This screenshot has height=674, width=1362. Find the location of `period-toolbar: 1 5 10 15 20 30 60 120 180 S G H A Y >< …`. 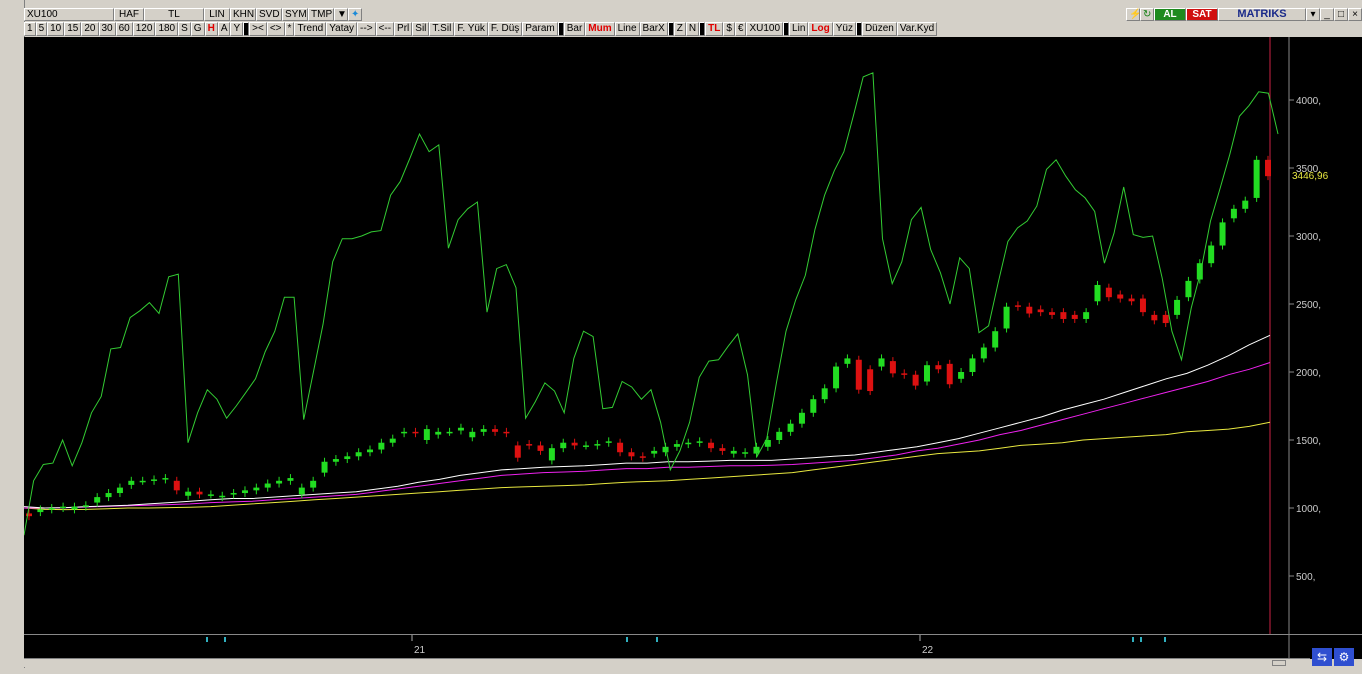

period-toolbar: 1 5 10 15 20 30 60 120 180 S G H A Y >< … is located at coordinates (693, 29).